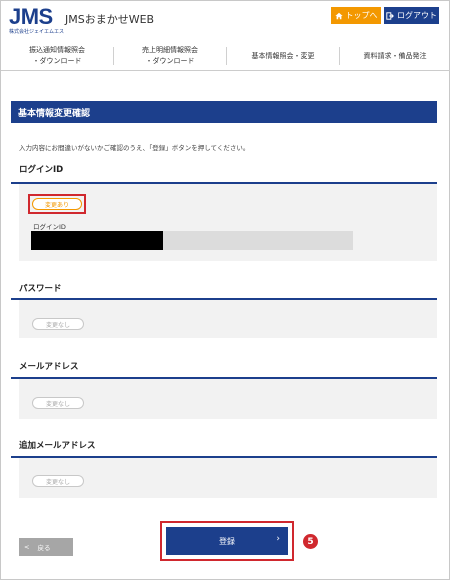 The image size is (450, 580). I want to click on password-heading: パスワード, so click(40, 289).